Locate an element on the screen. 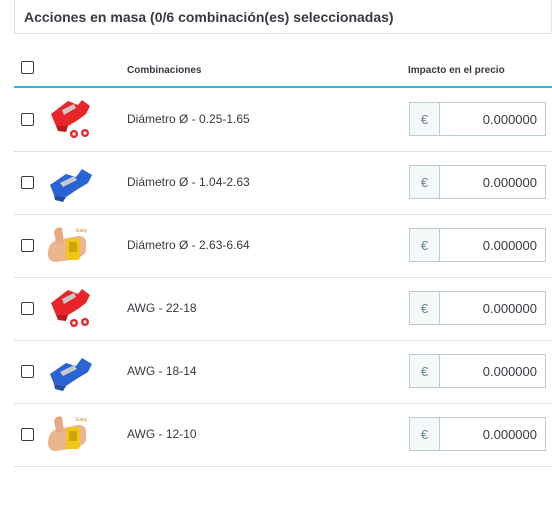 The image size is (552, 510). column-header-price-impact: Impacto en el precio is located at coordinates (456, 70).